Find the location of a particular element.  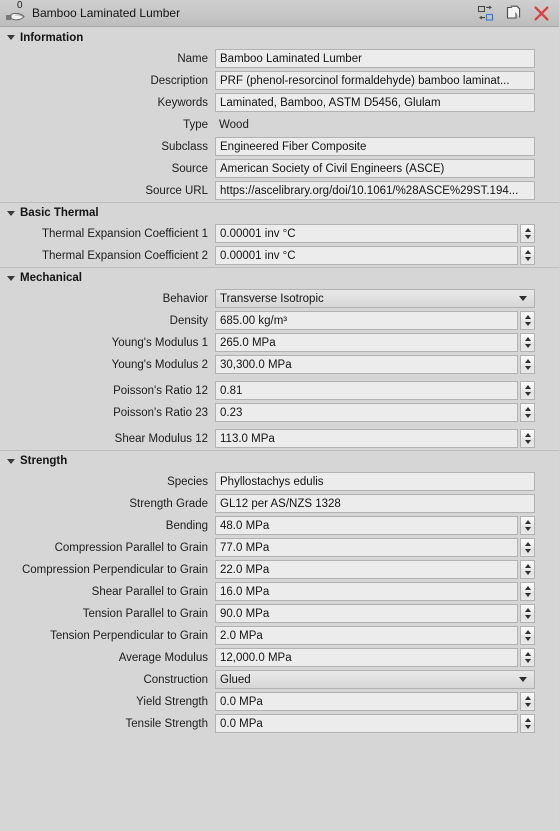

collapse-triangle-icon is located at coordinates (11, 213).